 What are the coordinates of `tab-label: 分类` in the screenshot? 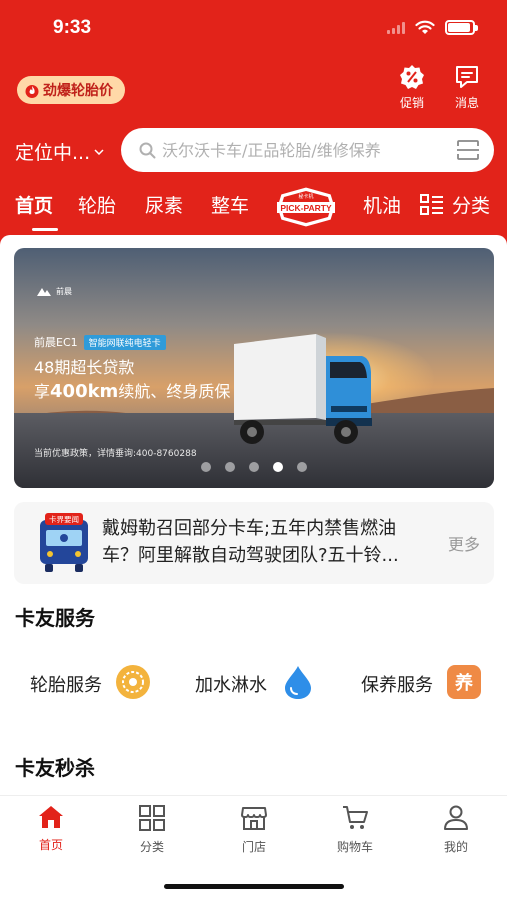 It's located at (151, 847).